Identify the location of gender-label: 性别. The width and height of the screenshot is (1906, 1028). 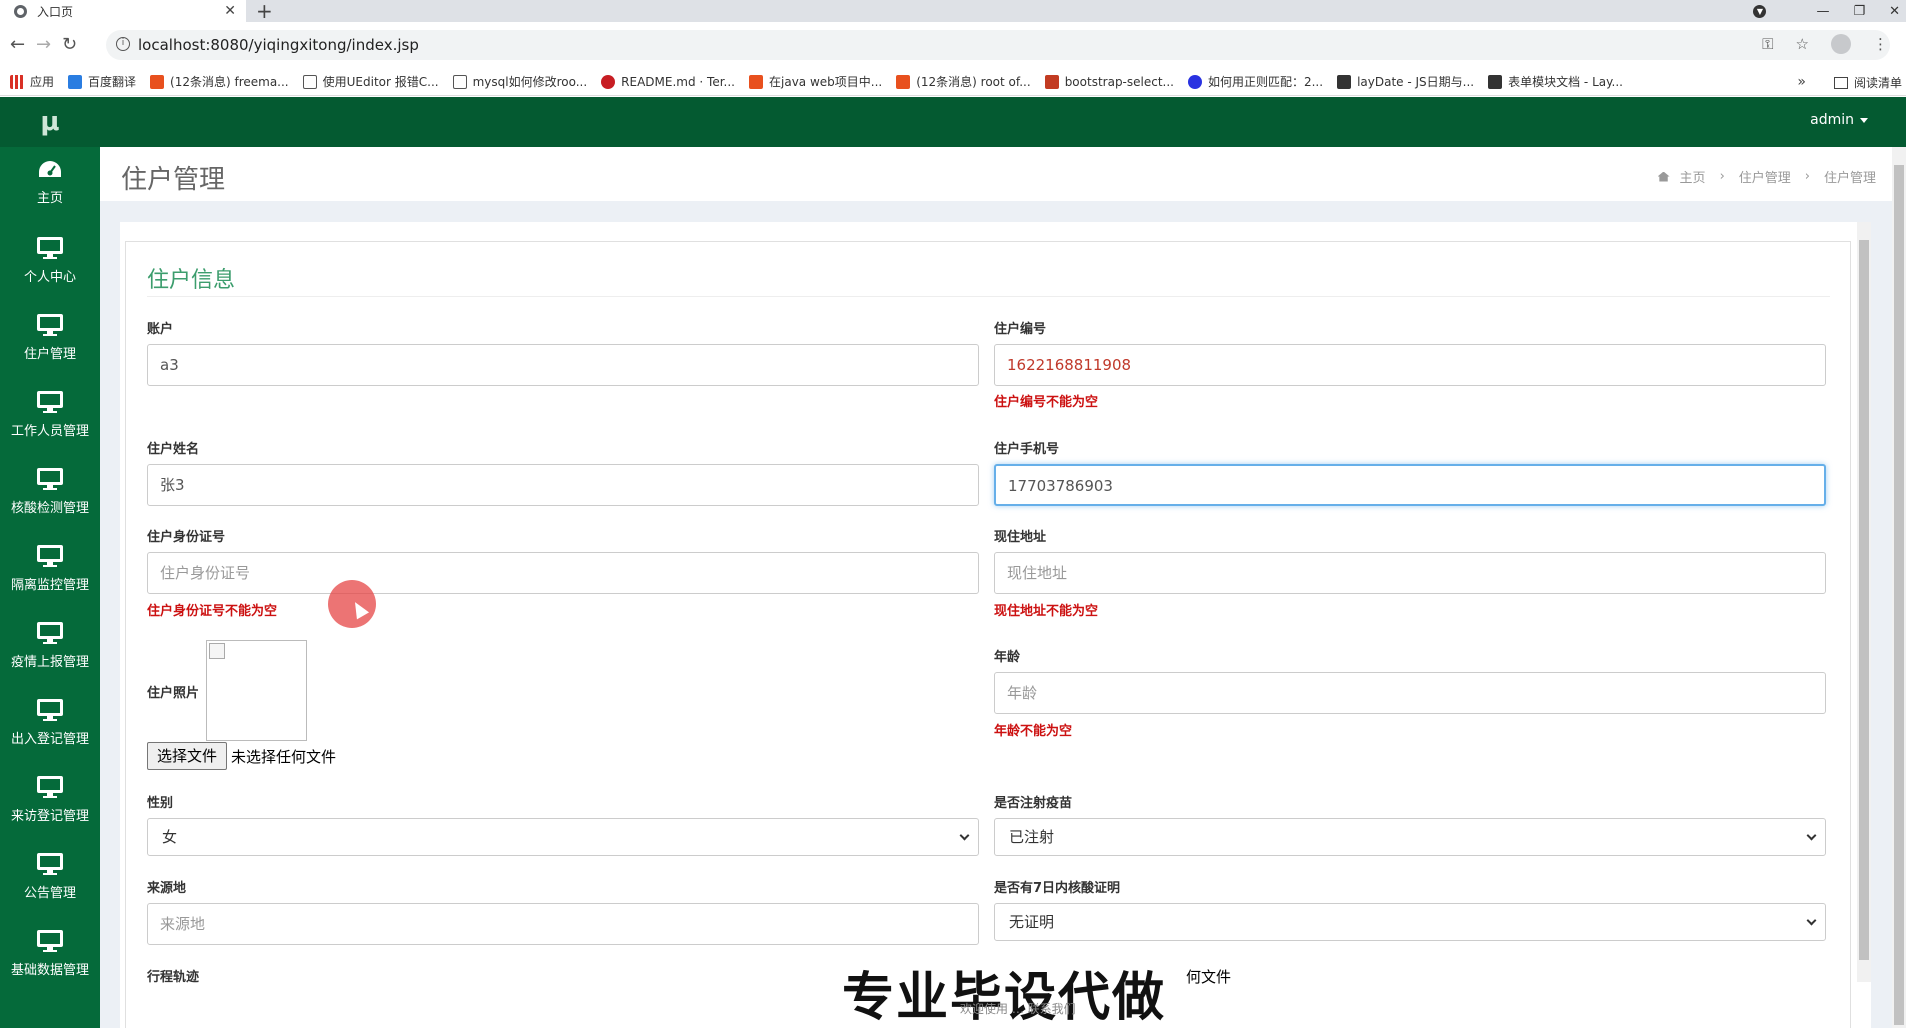
(160, 801).